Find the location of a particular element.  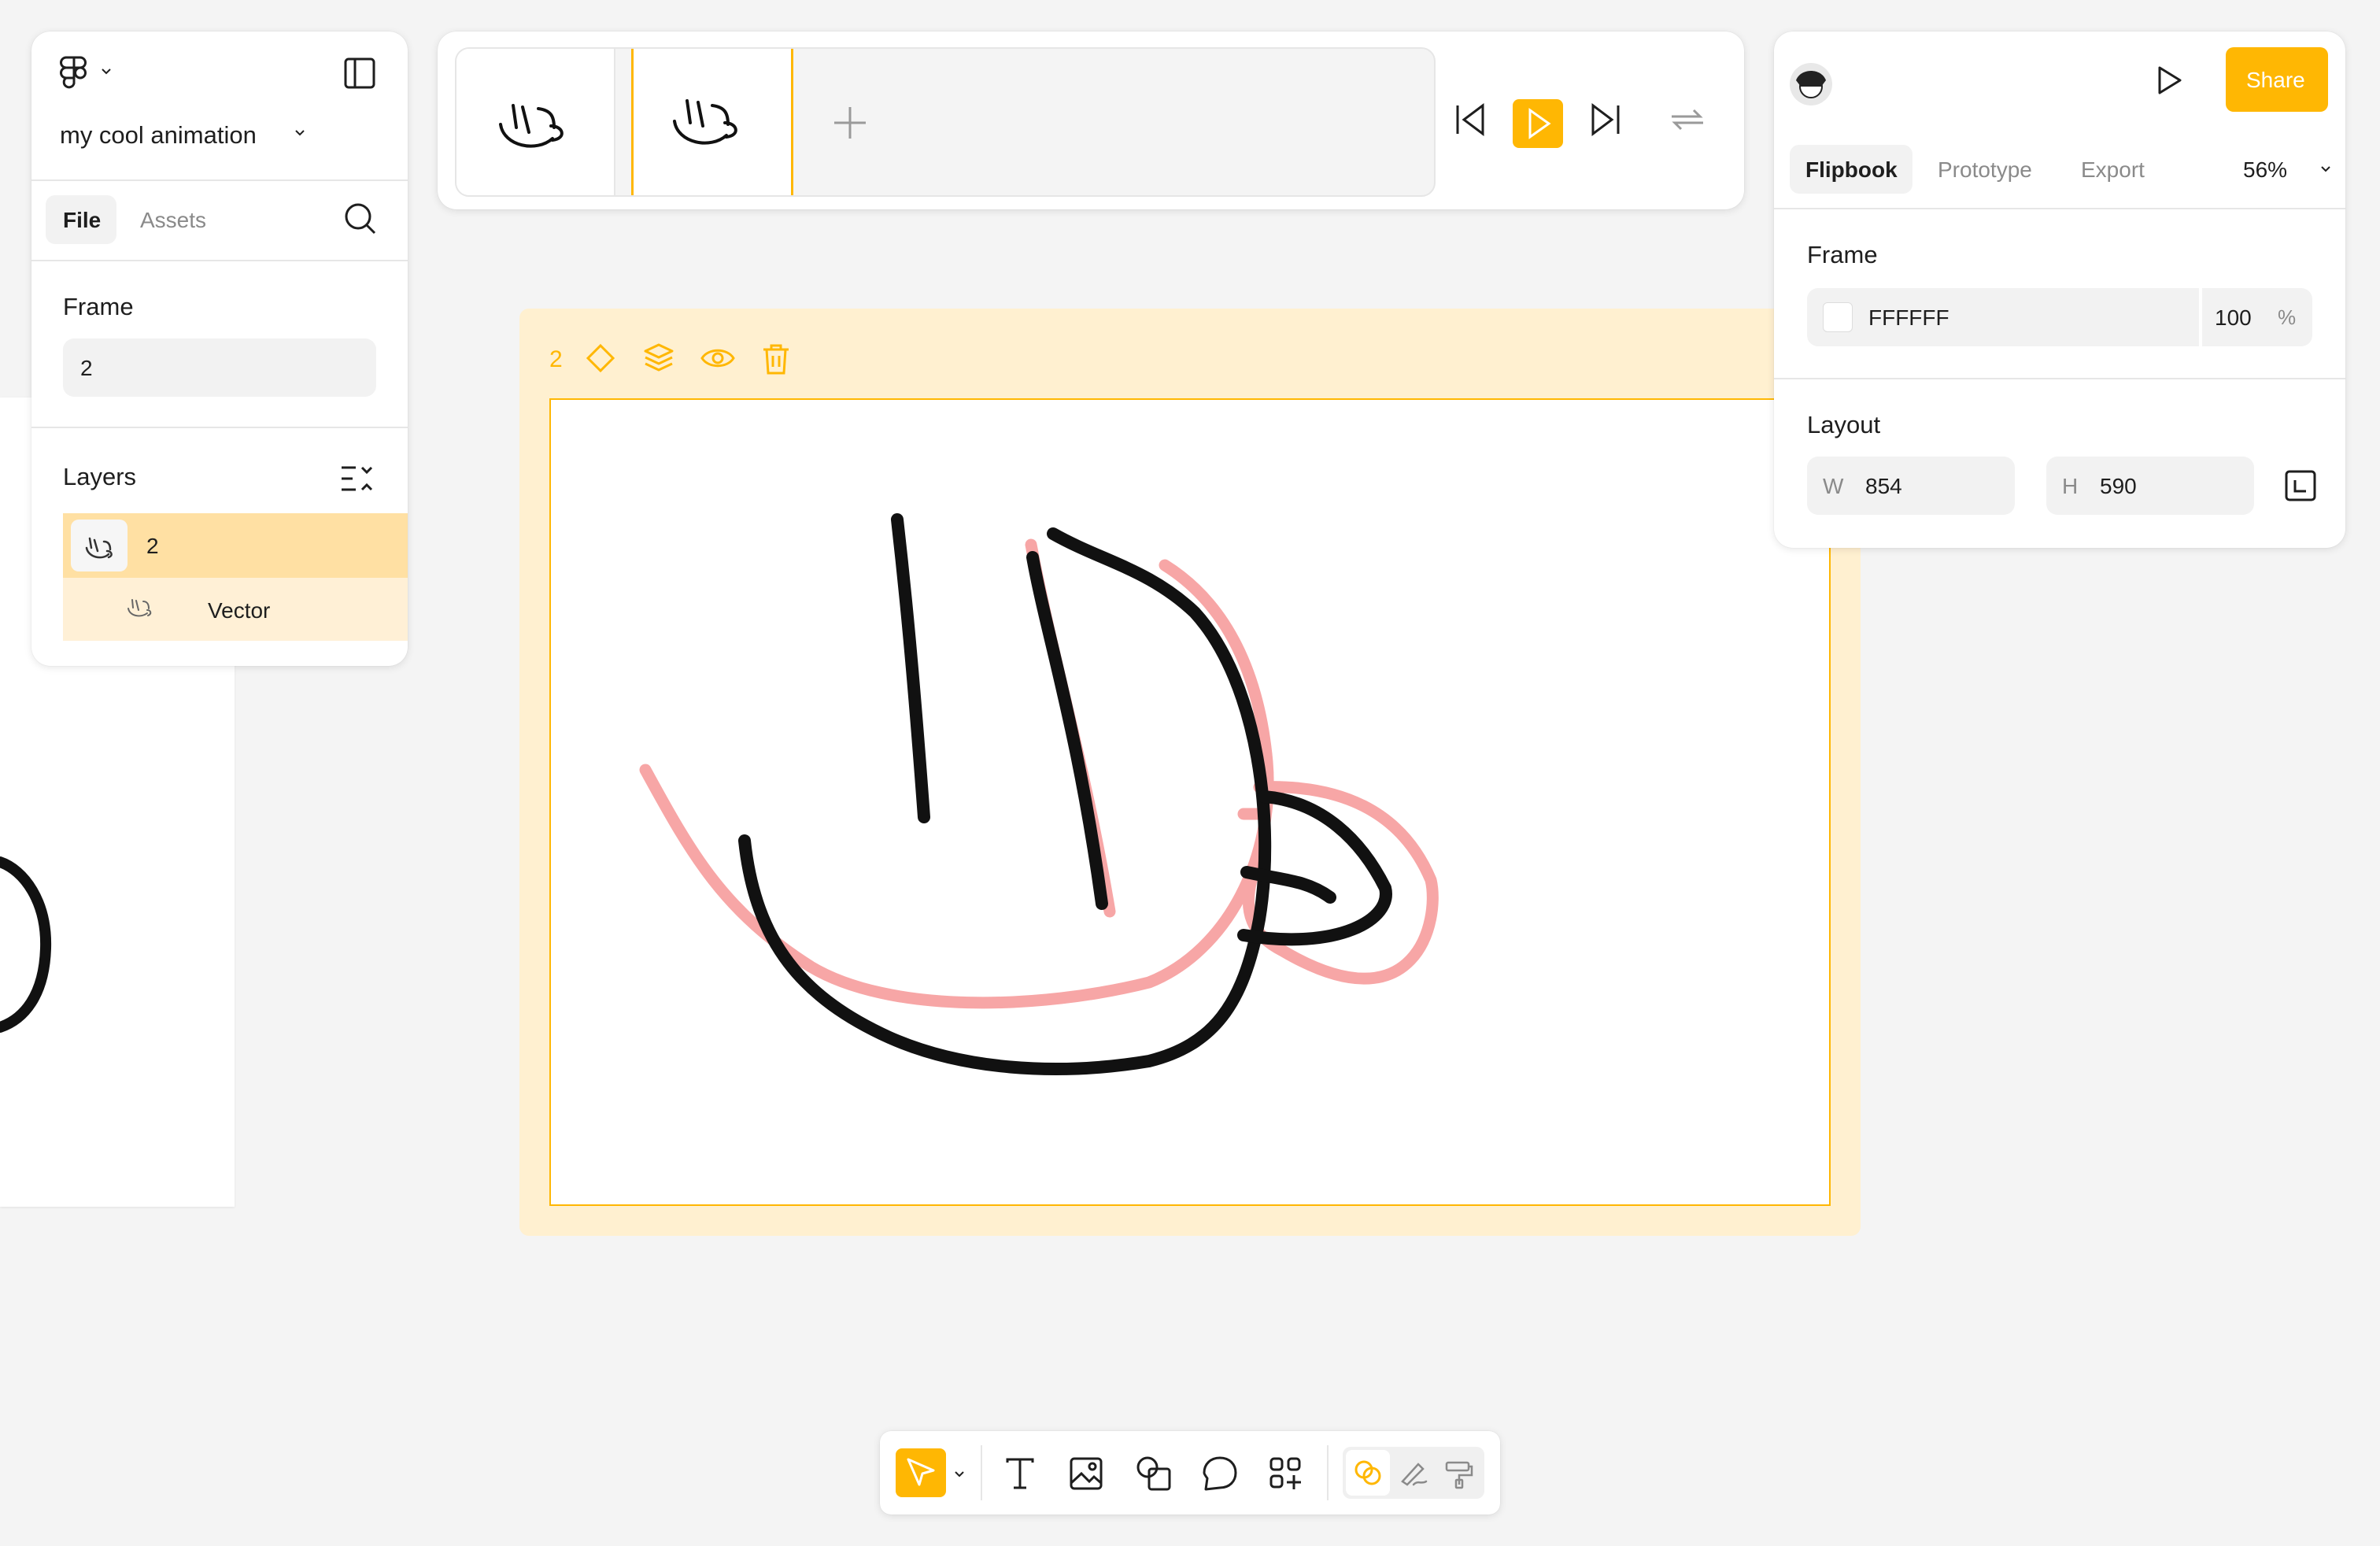

play-button is located at coordinates (1538, 123).